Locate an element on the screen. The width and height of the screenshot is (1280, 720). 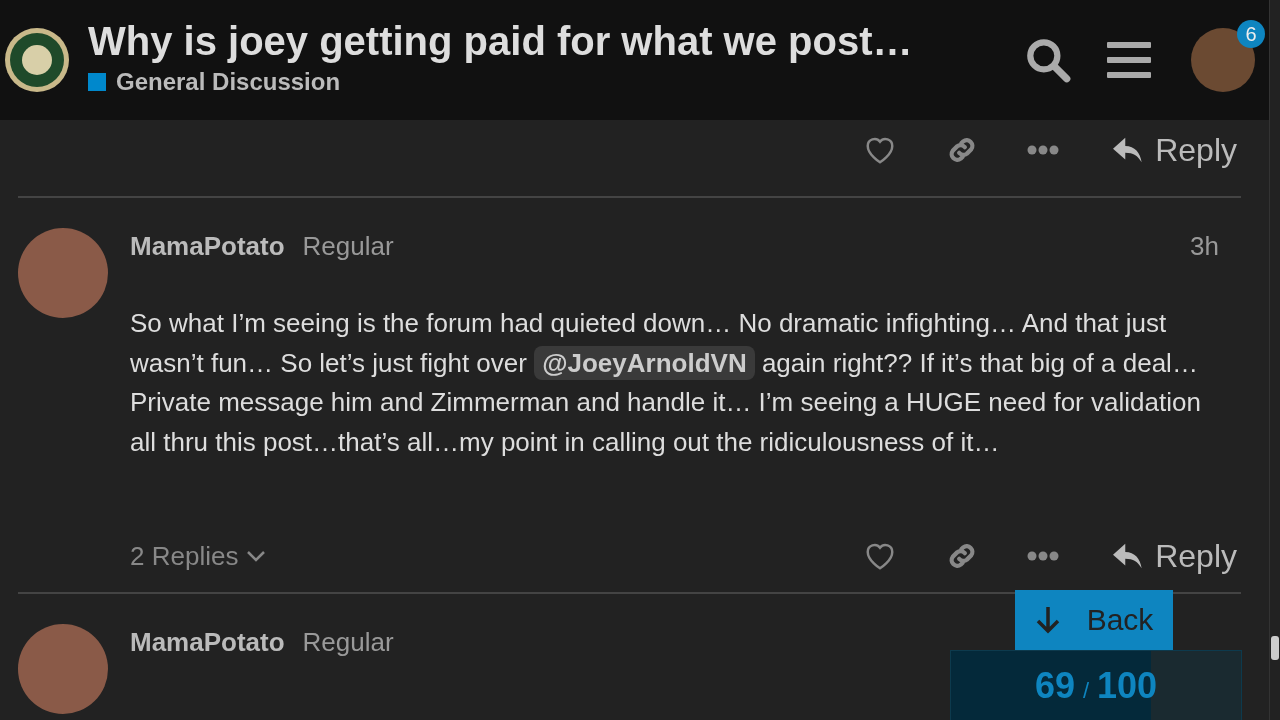
progress-count: 69 / 100 is located at coordinates (1096, 686).